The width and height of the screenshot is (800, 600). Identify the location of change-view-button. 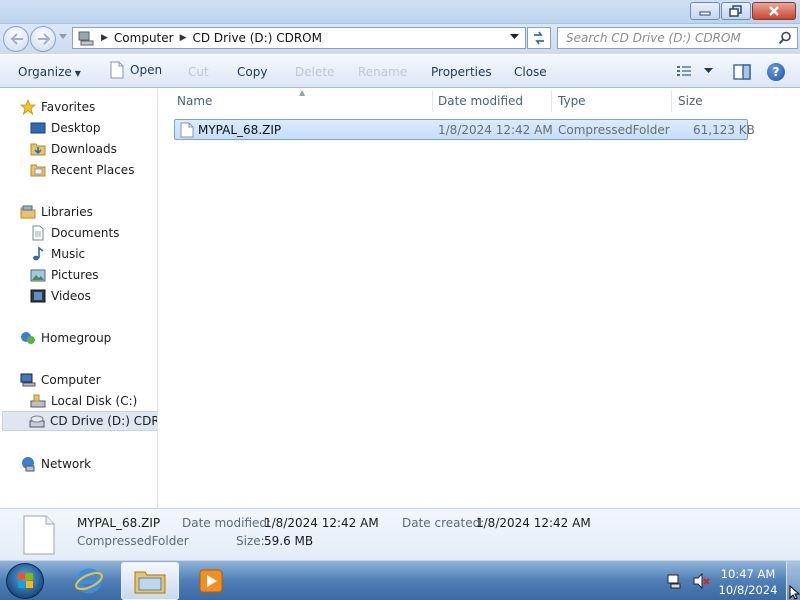
(694, 71).